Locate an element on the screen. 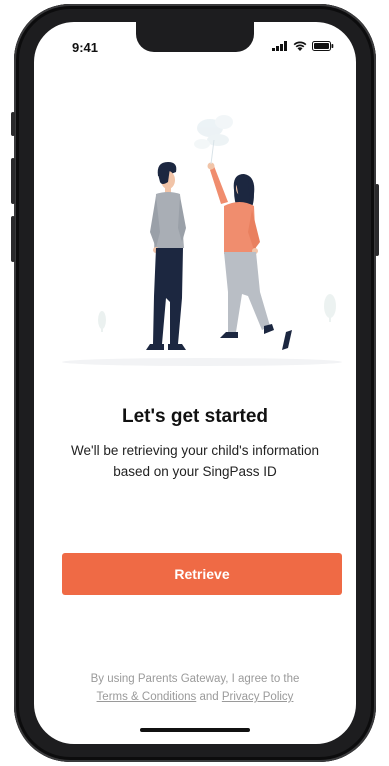  subtitle-line-2: based on your SingPass ID is located at coordinates (195, 471).